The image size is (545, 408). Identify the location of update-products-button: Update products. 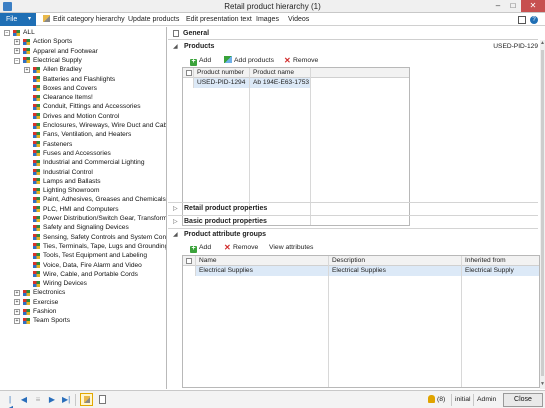
(153, 19).